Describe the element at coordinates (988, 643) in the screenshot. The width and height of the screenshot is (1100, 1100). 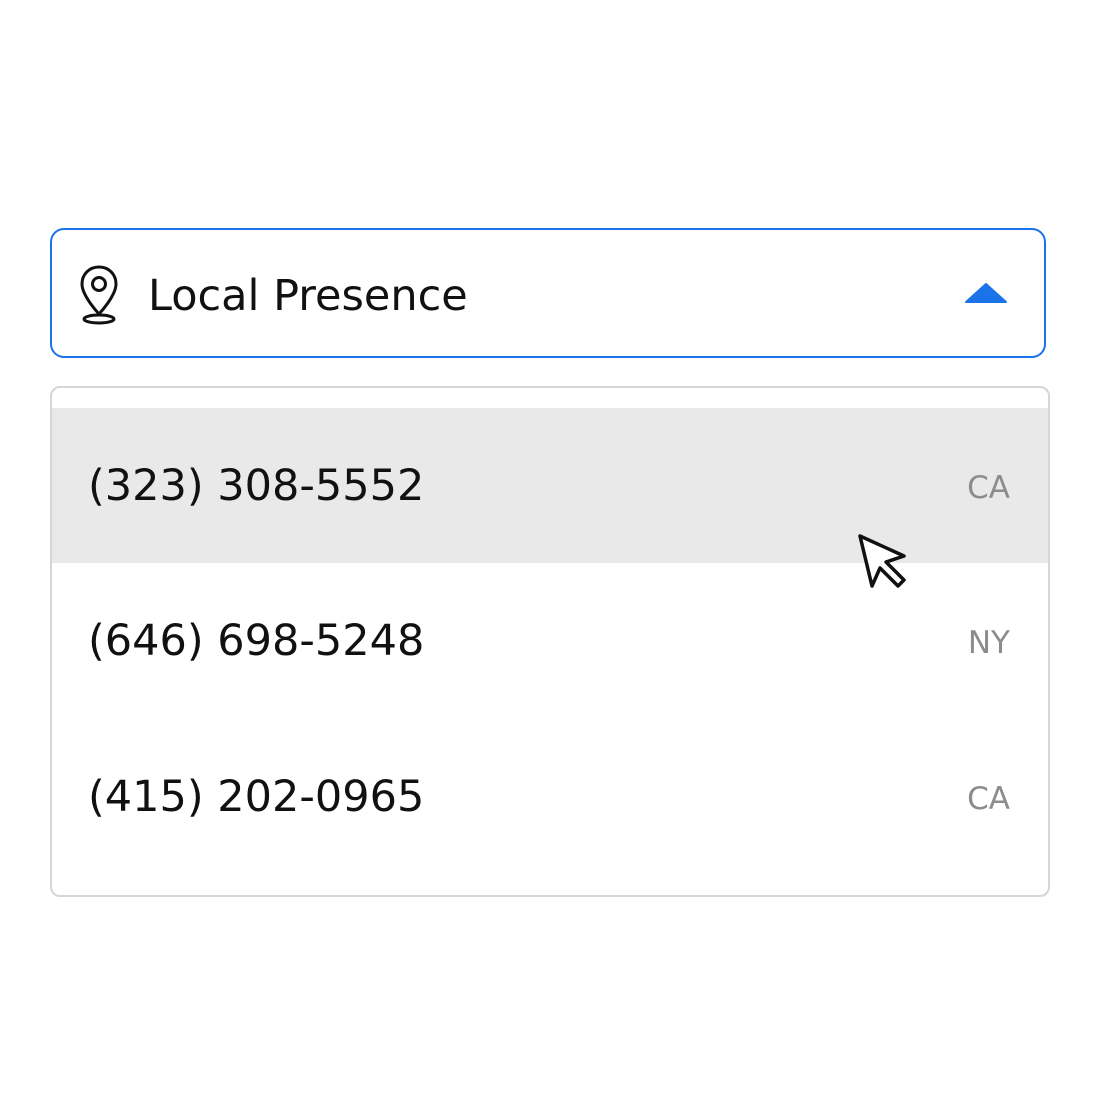
I see `state-code: NY` at that location.